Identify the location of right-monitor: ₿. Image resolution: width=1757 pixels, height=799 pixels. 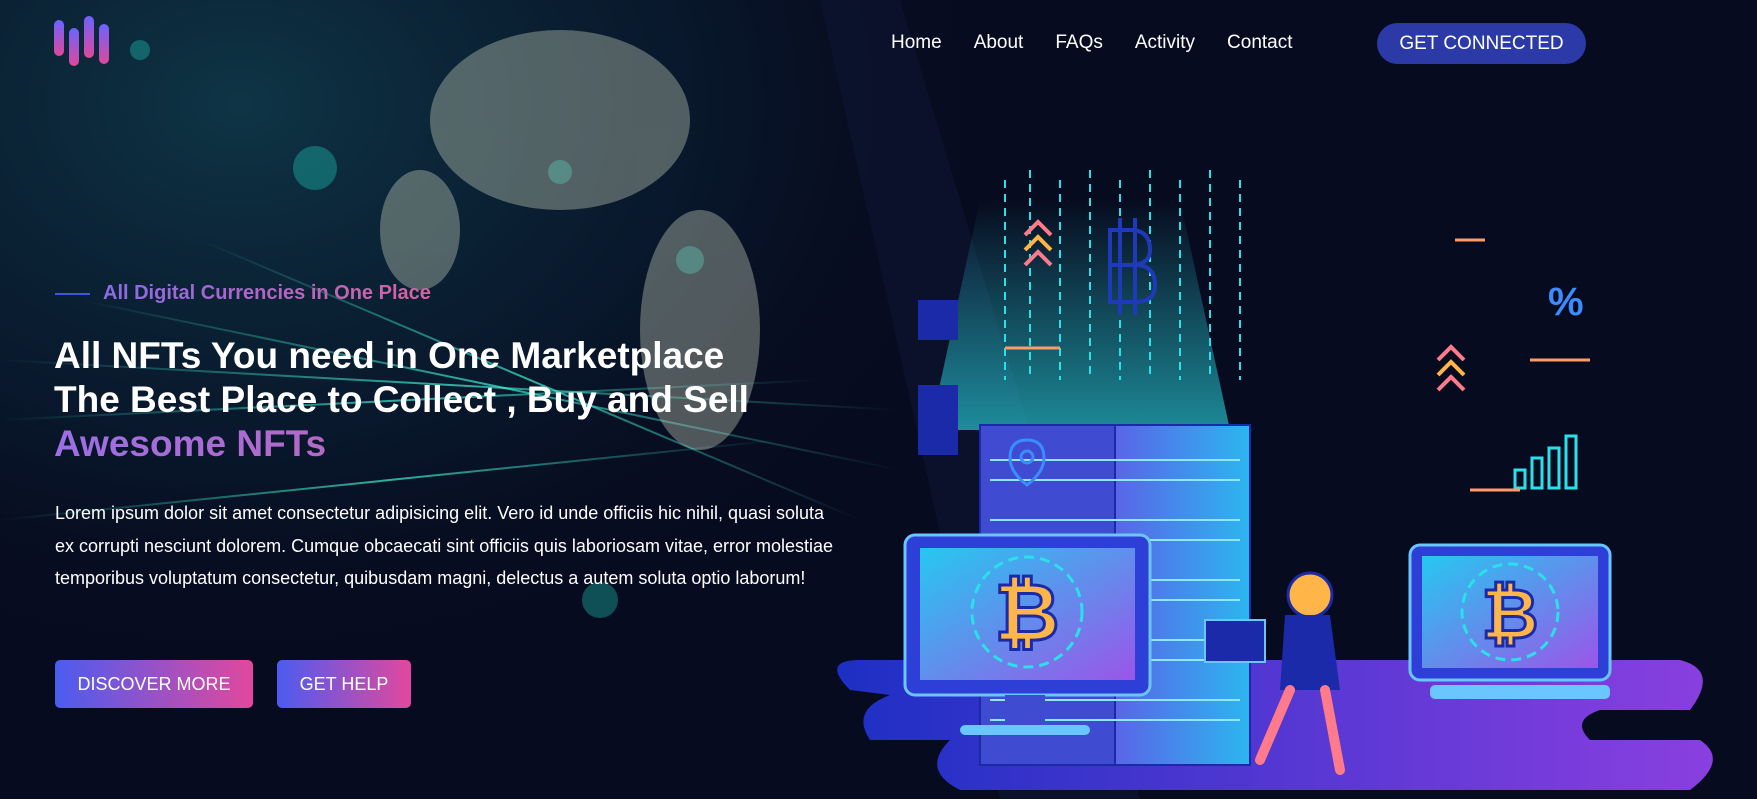
(1510, 621).